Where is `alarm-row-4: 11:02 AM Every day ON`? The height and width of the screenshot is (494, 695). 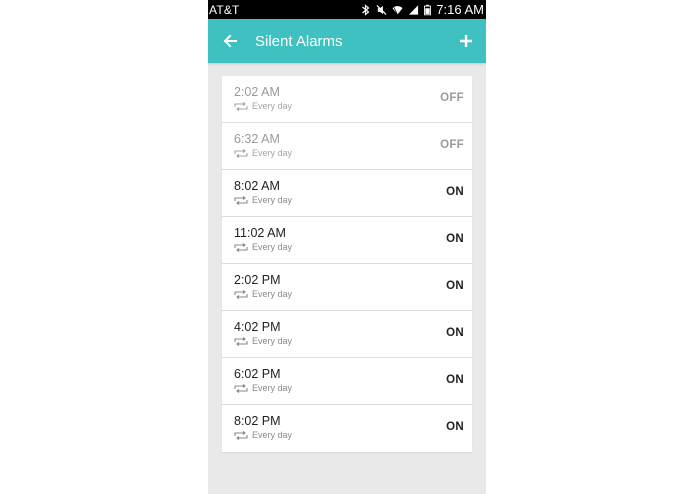 alarm-row-4: 11:02 AM Every day ON is located at coordinates (347, 240).